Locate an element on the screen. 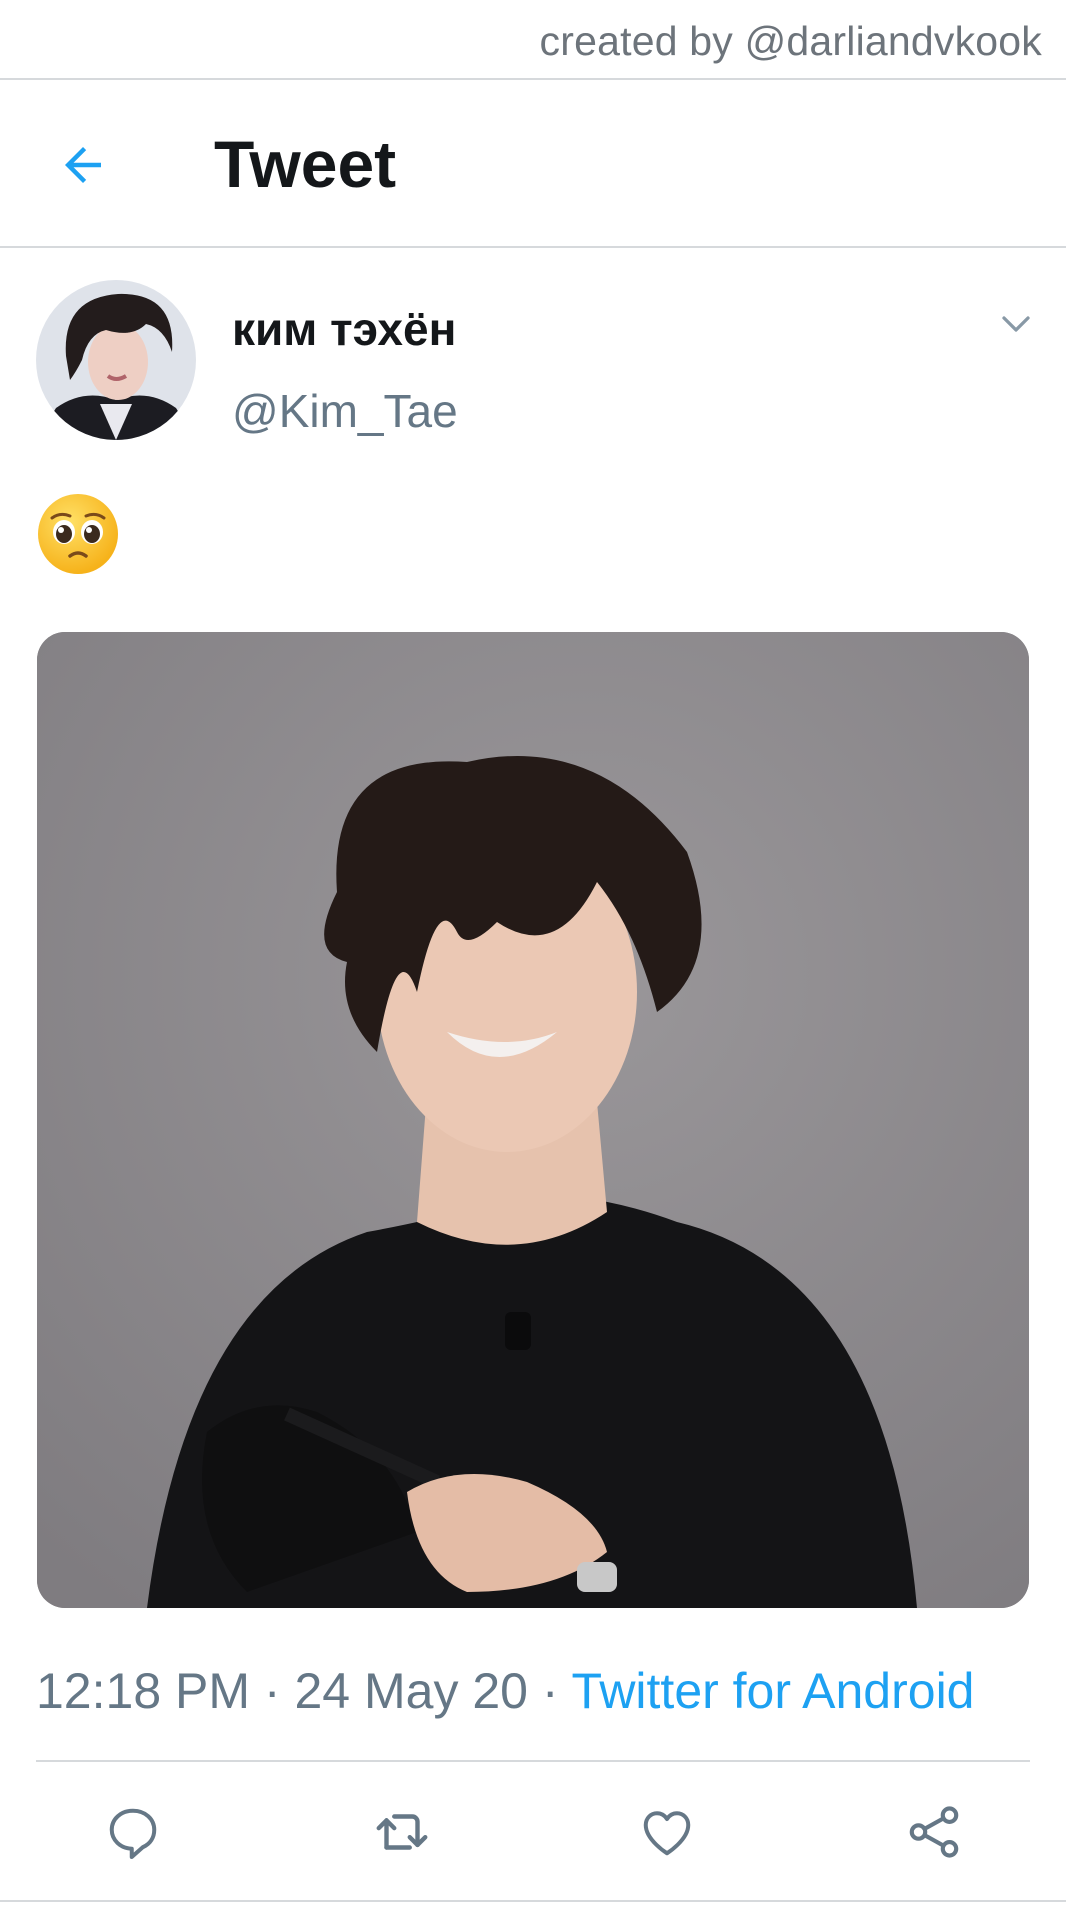  bottom-divider is located at coordinates (533, 1901).